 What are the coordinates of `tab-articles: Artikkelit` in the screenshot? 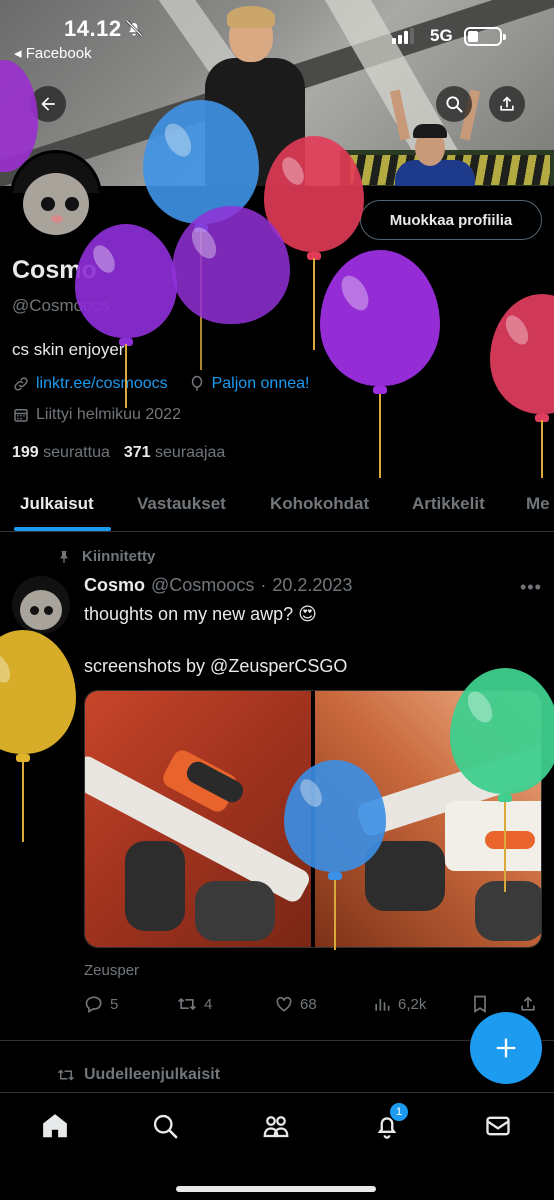 It's located at (448, 504).